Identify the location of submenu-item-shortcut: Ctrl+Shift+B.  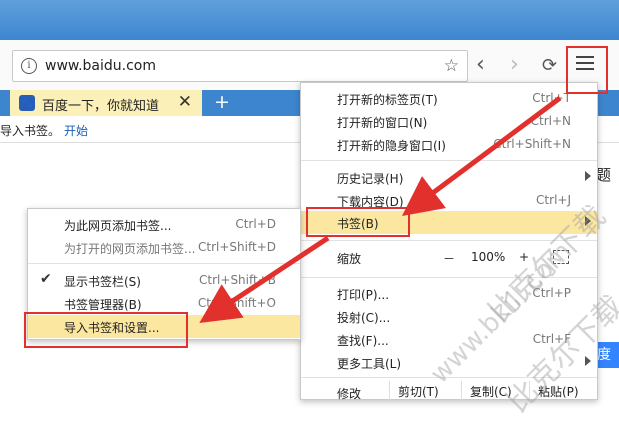
(237, 280).